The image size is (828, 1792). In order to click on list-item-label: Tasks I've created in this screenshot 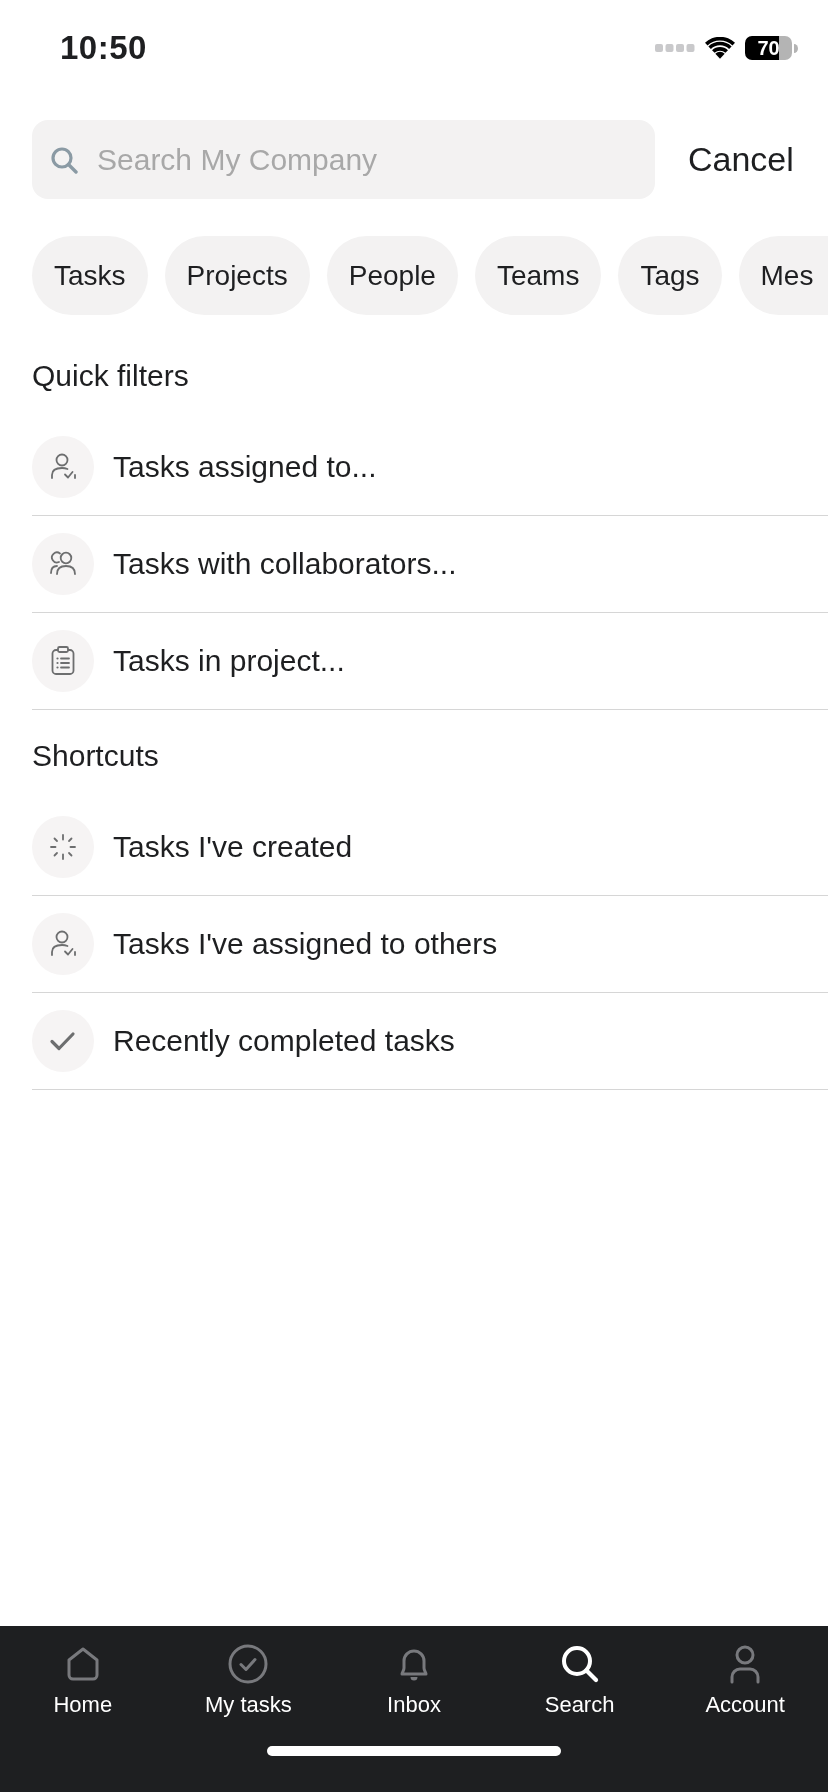, I will do `click(233, 847)`.